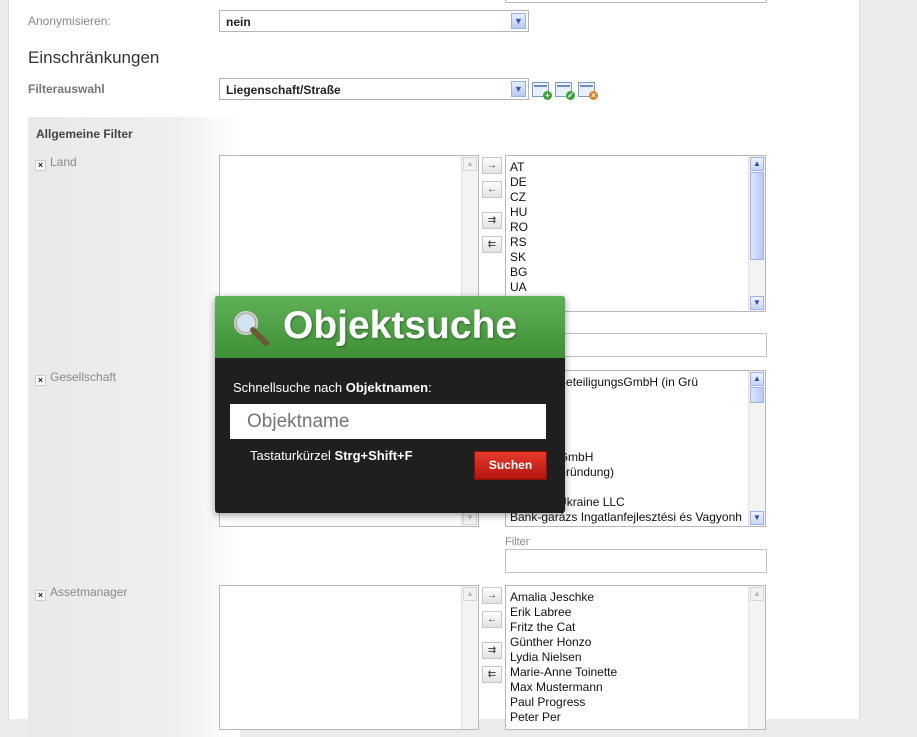 This screenshot has width=917, height=737. Describe the element at coordinates (628, 257) in the screenshot. I see `list-item: SK` at that location.